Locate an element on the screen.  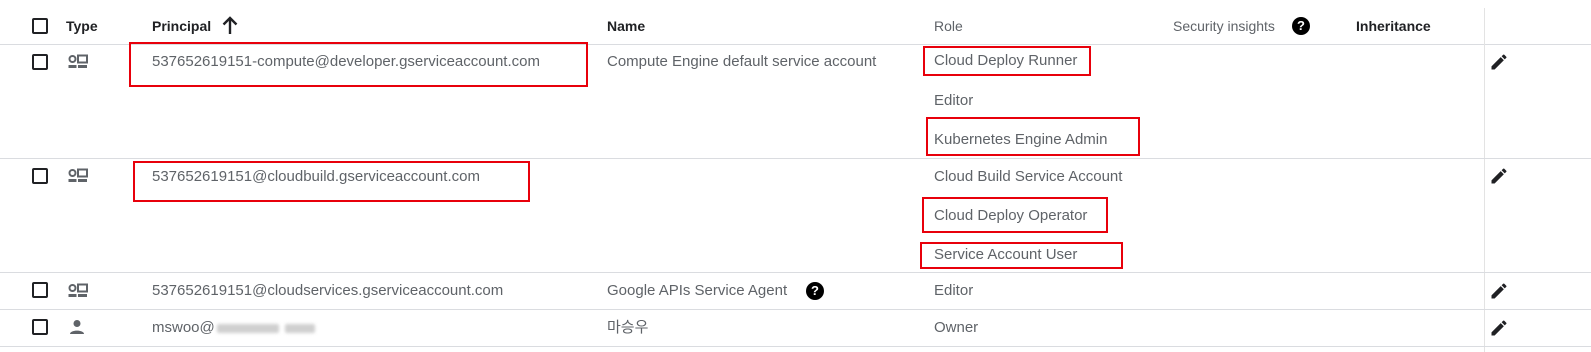
principal-name: Google APIs Service Agent is located at coordinates (697, 290).